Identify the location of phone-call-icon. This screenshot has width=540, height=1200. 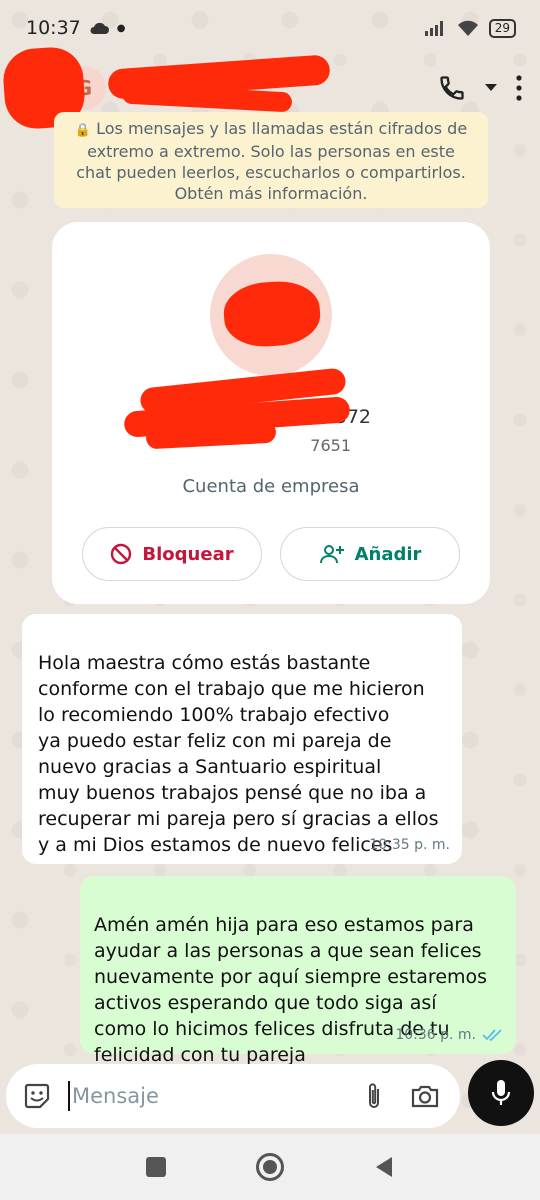
(452, 88).